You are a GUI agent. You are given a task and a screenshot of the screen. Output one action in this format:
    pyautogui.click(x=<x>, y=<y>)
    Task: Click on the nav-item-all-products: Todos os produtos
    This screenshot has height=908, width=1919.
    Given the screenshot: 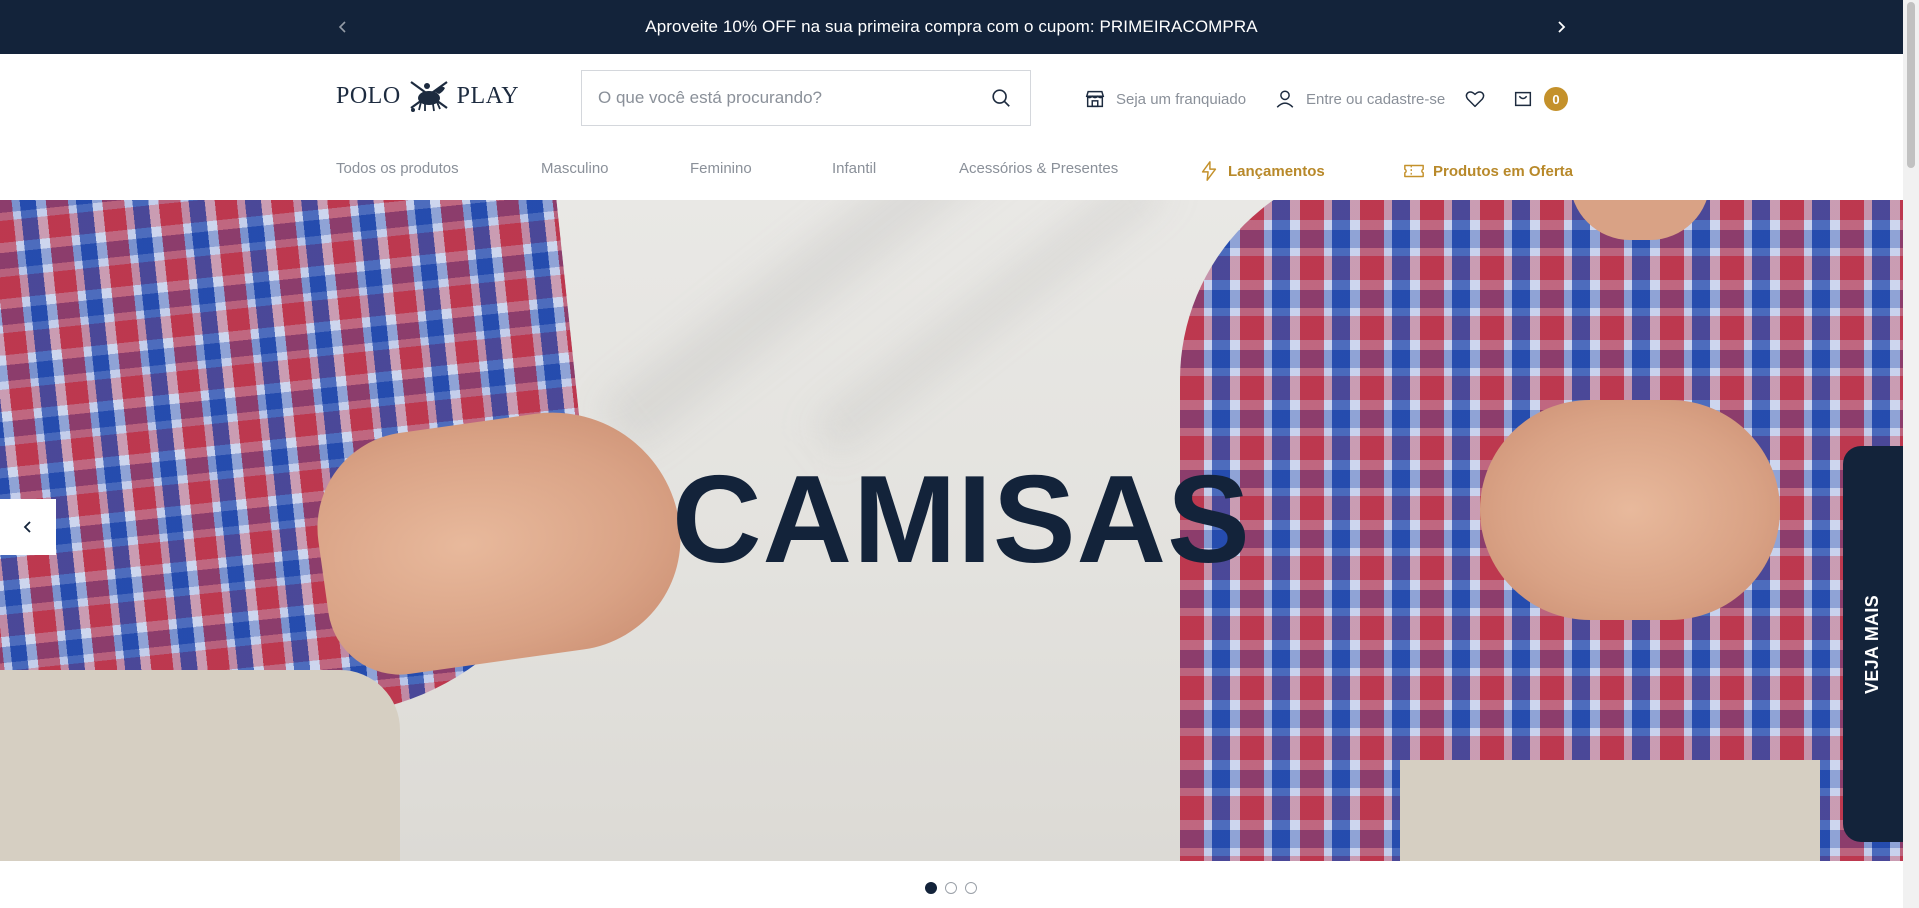 What is the action you would take?
    pyautogui.click(x=397, y=168)
    